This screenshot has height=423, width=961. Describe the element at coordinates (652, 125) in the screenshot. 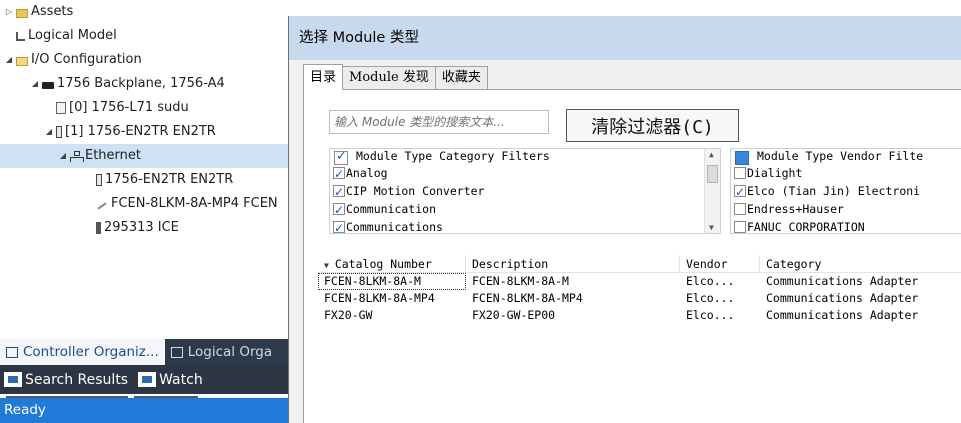

I see `clear-filters-button: 清除过滤器(C)` at that location.